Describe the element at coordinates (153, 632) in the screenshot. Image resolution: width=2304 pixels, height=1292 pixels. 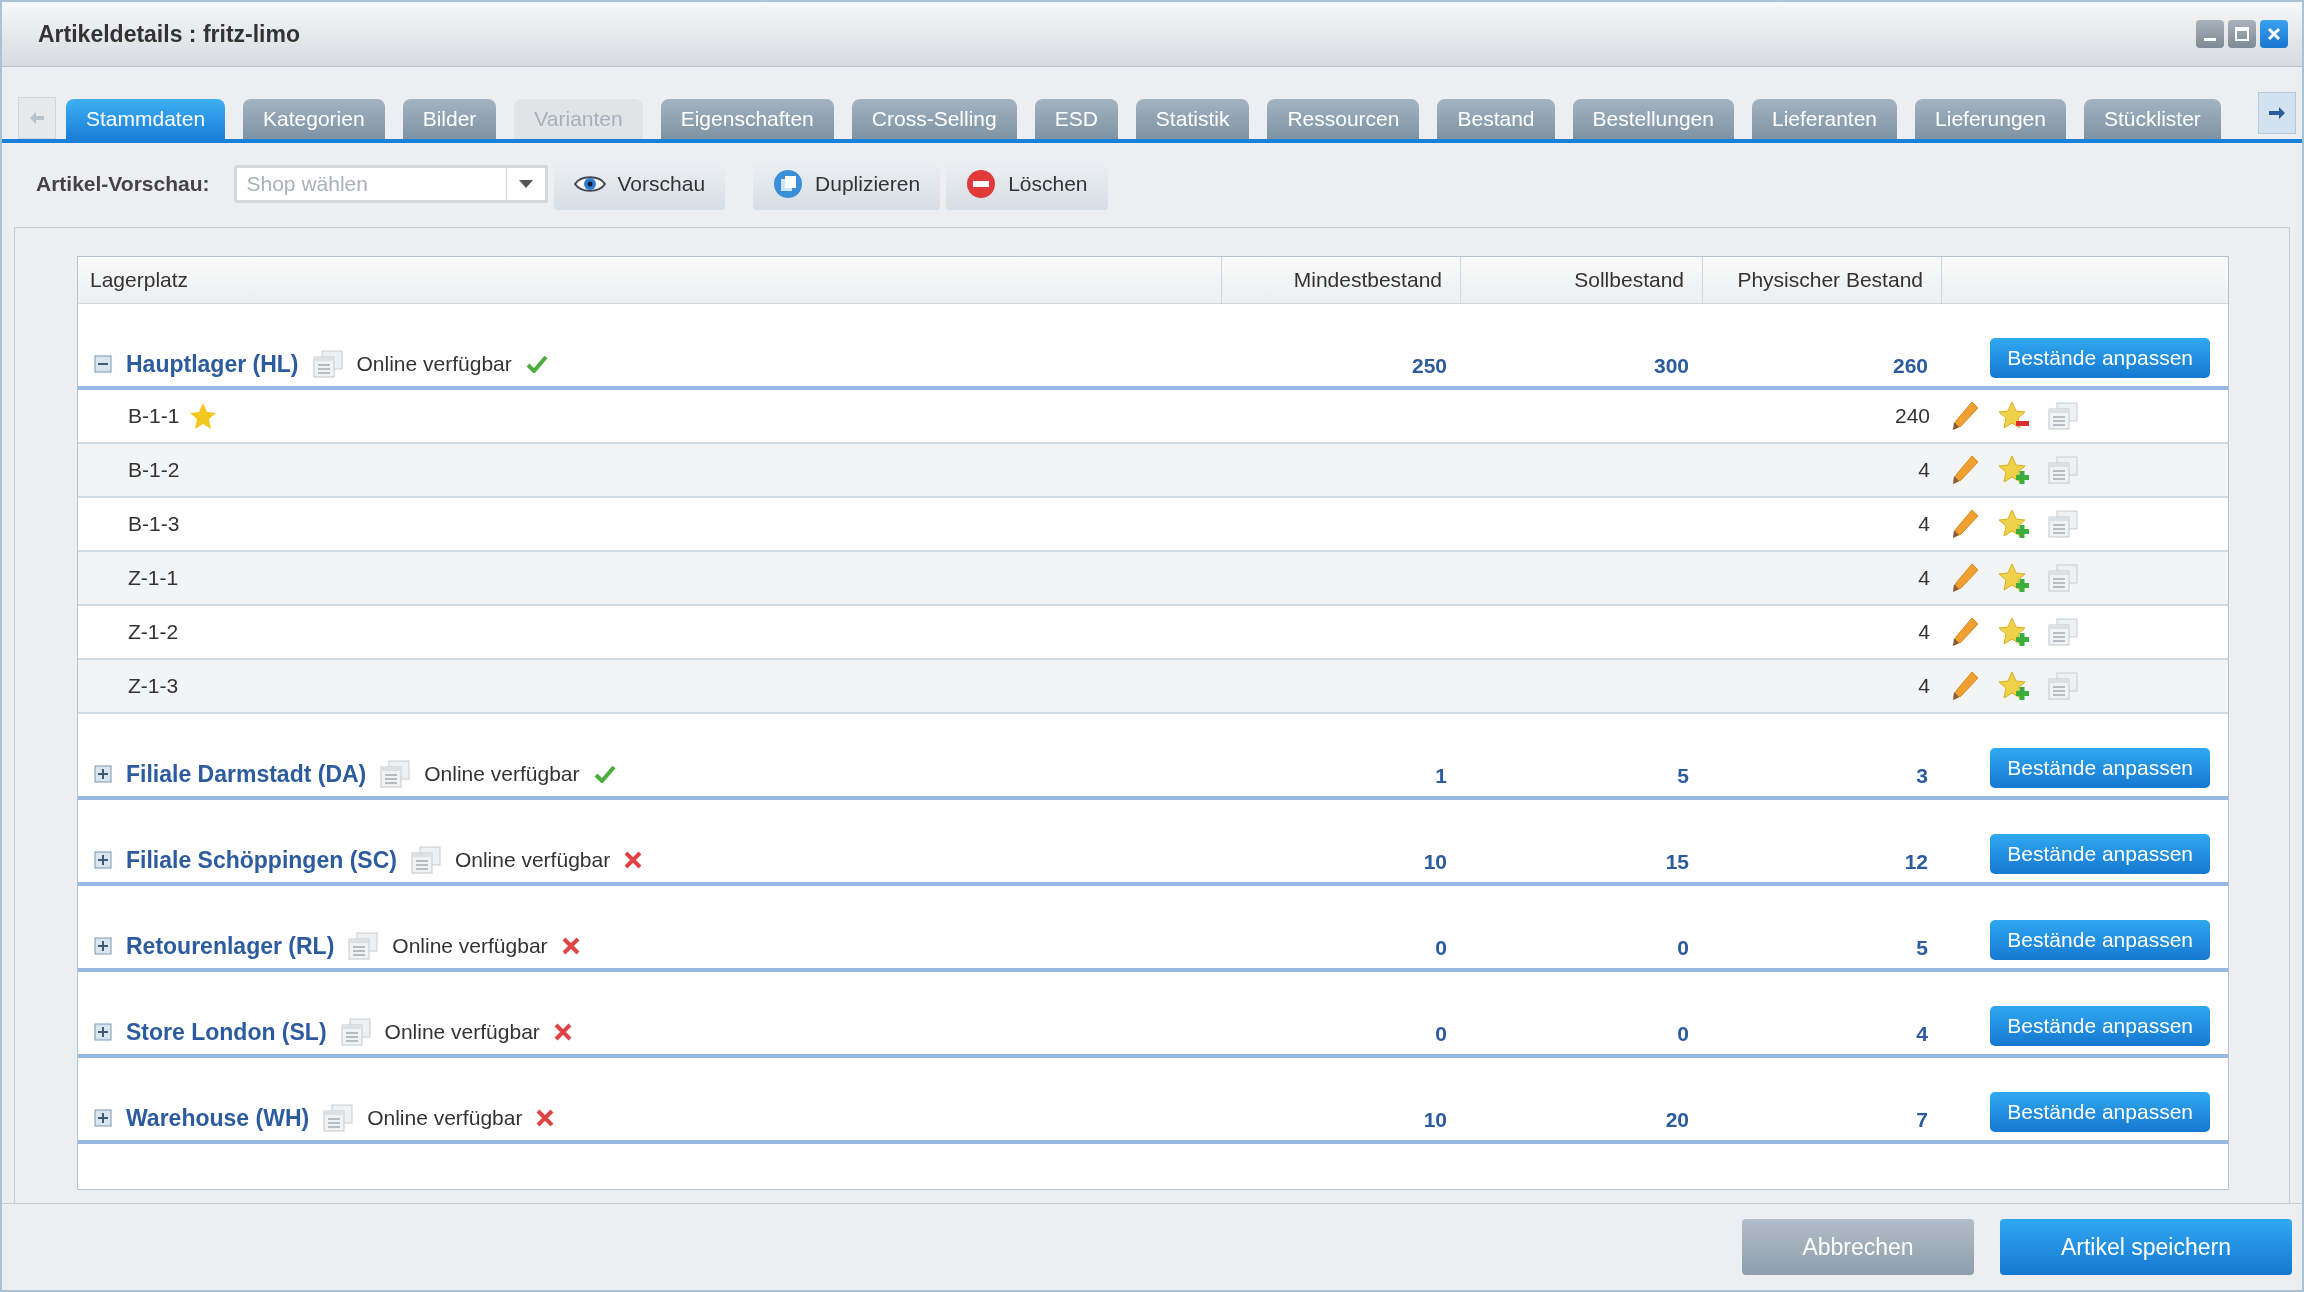
I see `bin-location: Z-1-2` at that location.